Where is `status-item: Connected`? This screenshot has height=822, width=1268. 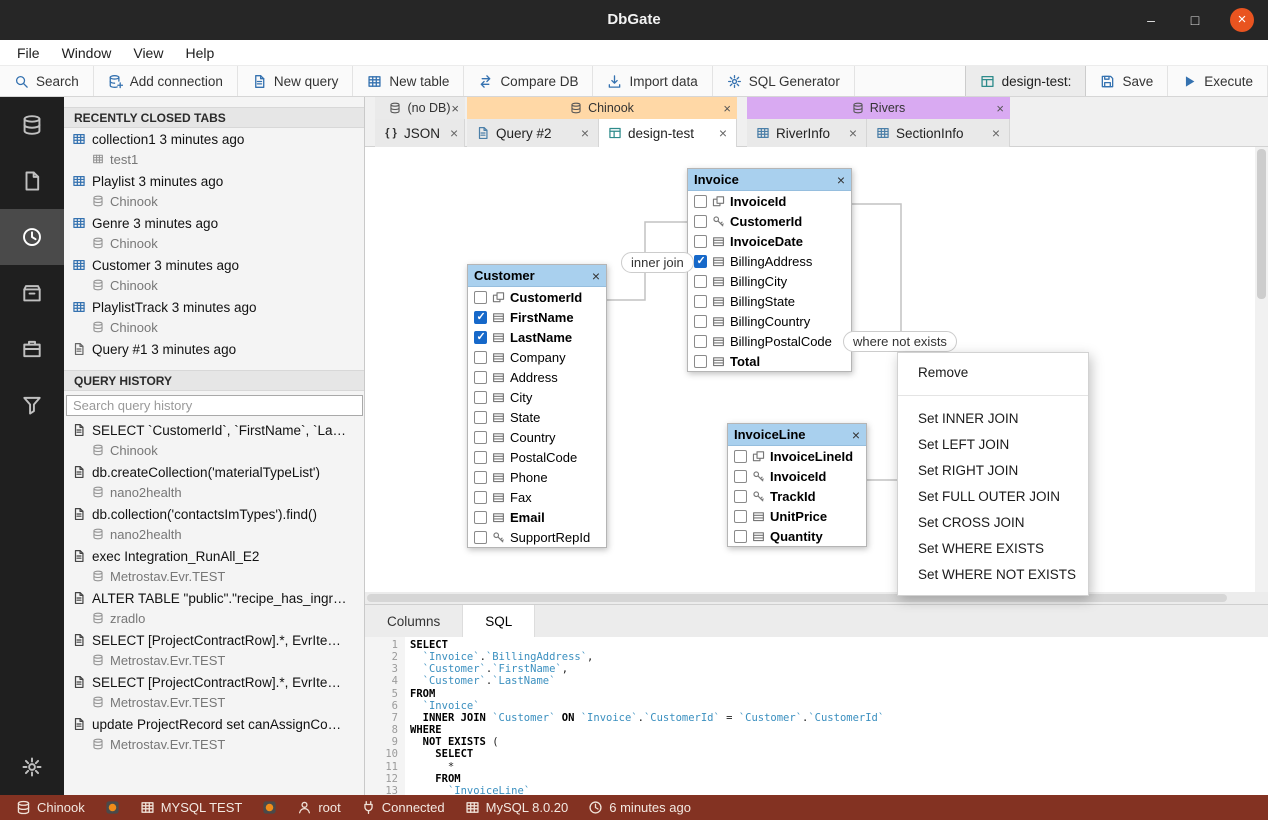 status-item: Connected is located at coordinates (403, 807).